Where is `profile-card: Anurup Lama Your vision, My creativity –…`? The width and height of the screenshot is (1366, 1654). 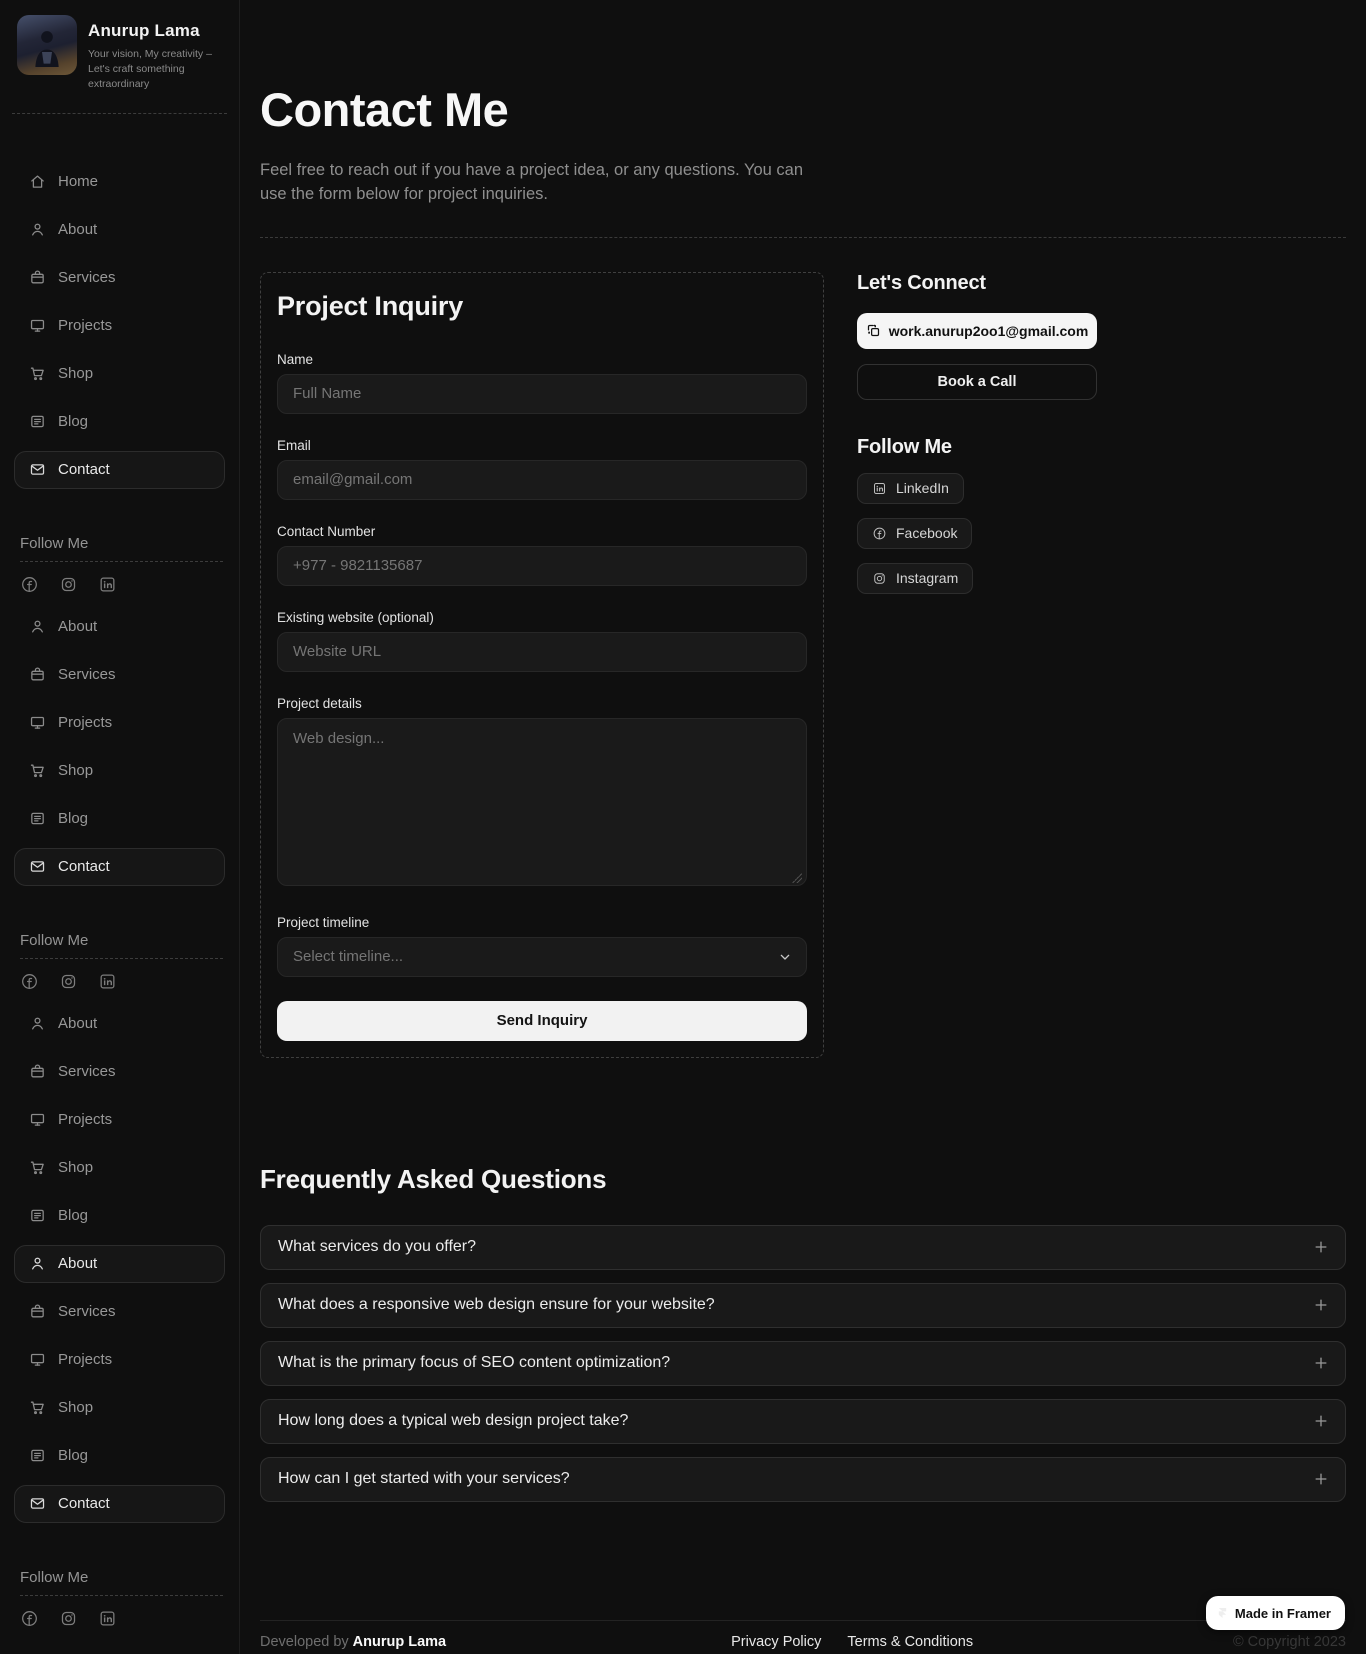 profile-card: Anurup Lama Your vision, My creativity –… is located at coordinates (119, 46).